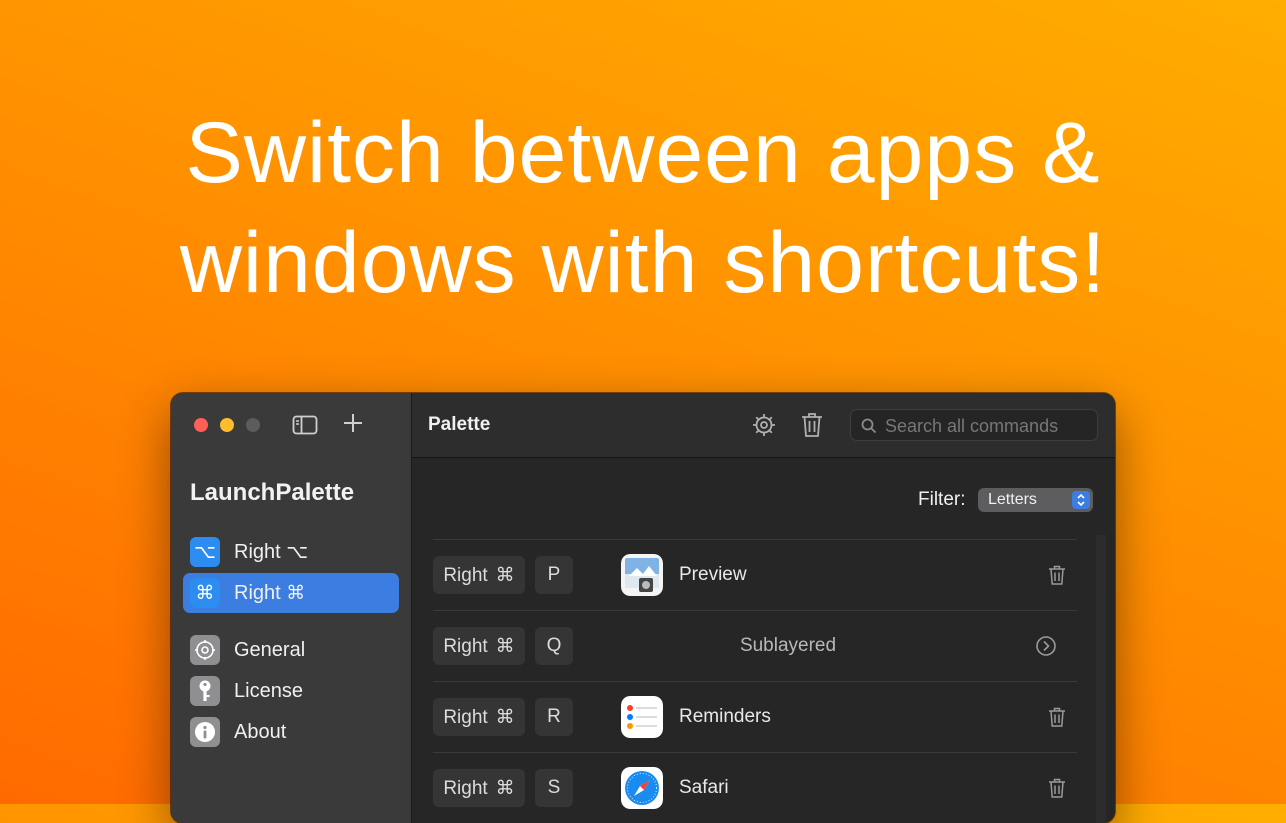 The height and width of the screenshot is (823, 1286). What do you see at coordinates (642, 717) in the screenshot?
I see `reminders-app-icon` at bounding box center [642, 717].